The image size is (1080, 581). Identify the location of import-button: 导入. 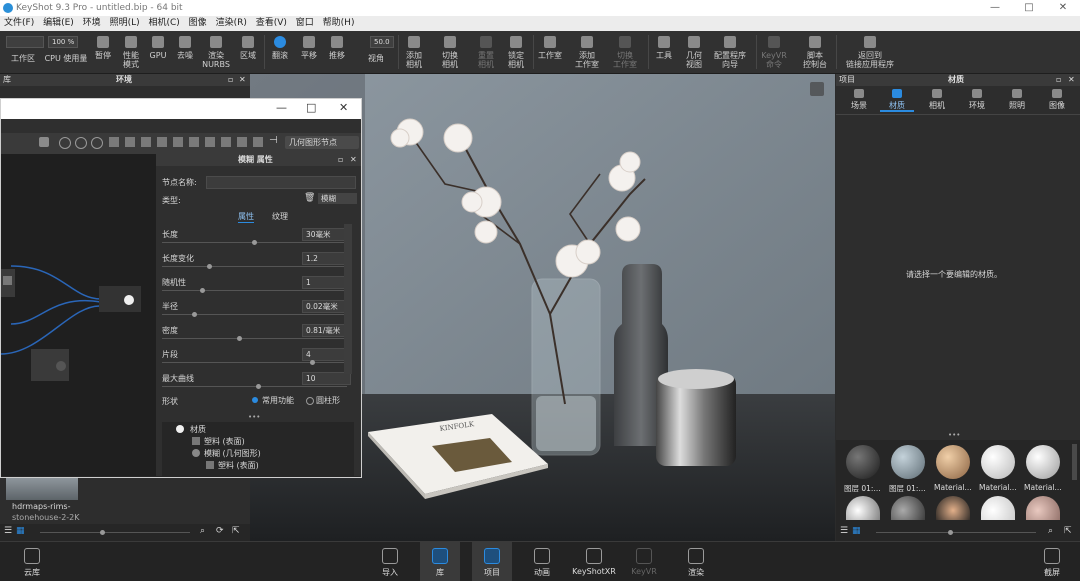
(390, 561).